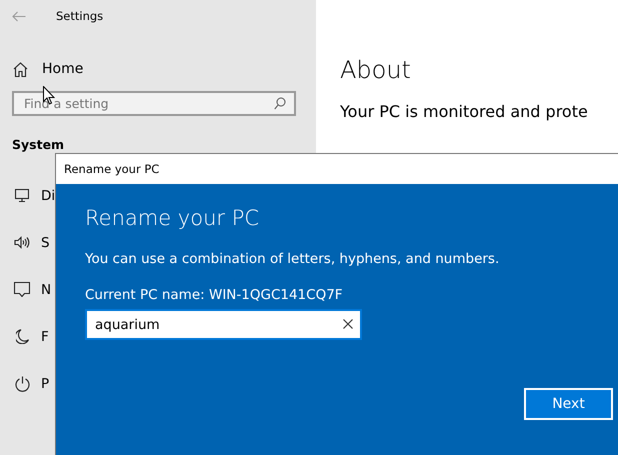  I want to click on dialog-description: You can use a combination of letters, hyphens, and numbers., so click(292, 259).